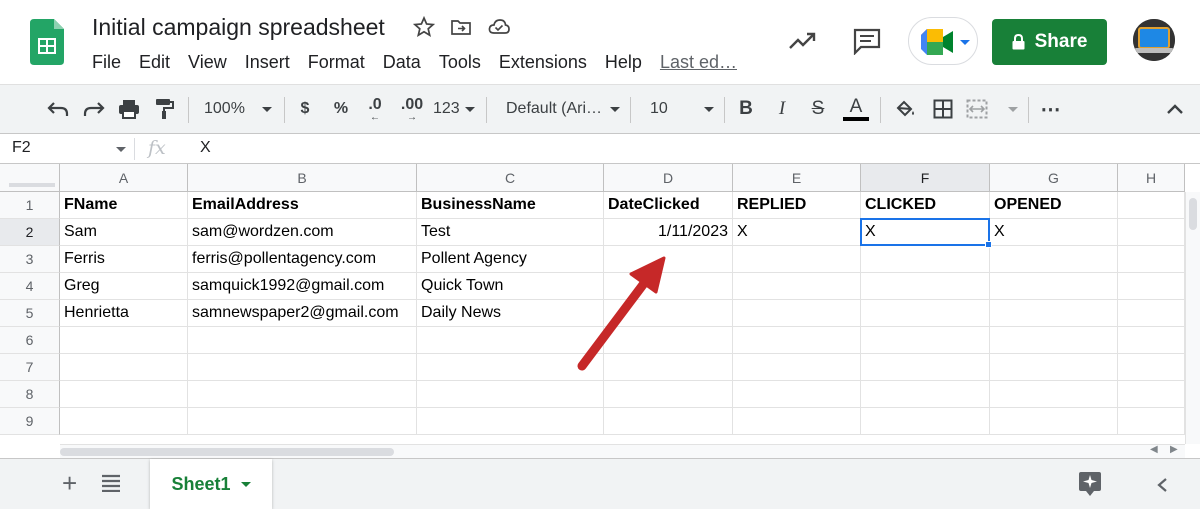  I want to click on select-all-corner, so click(30, 178).